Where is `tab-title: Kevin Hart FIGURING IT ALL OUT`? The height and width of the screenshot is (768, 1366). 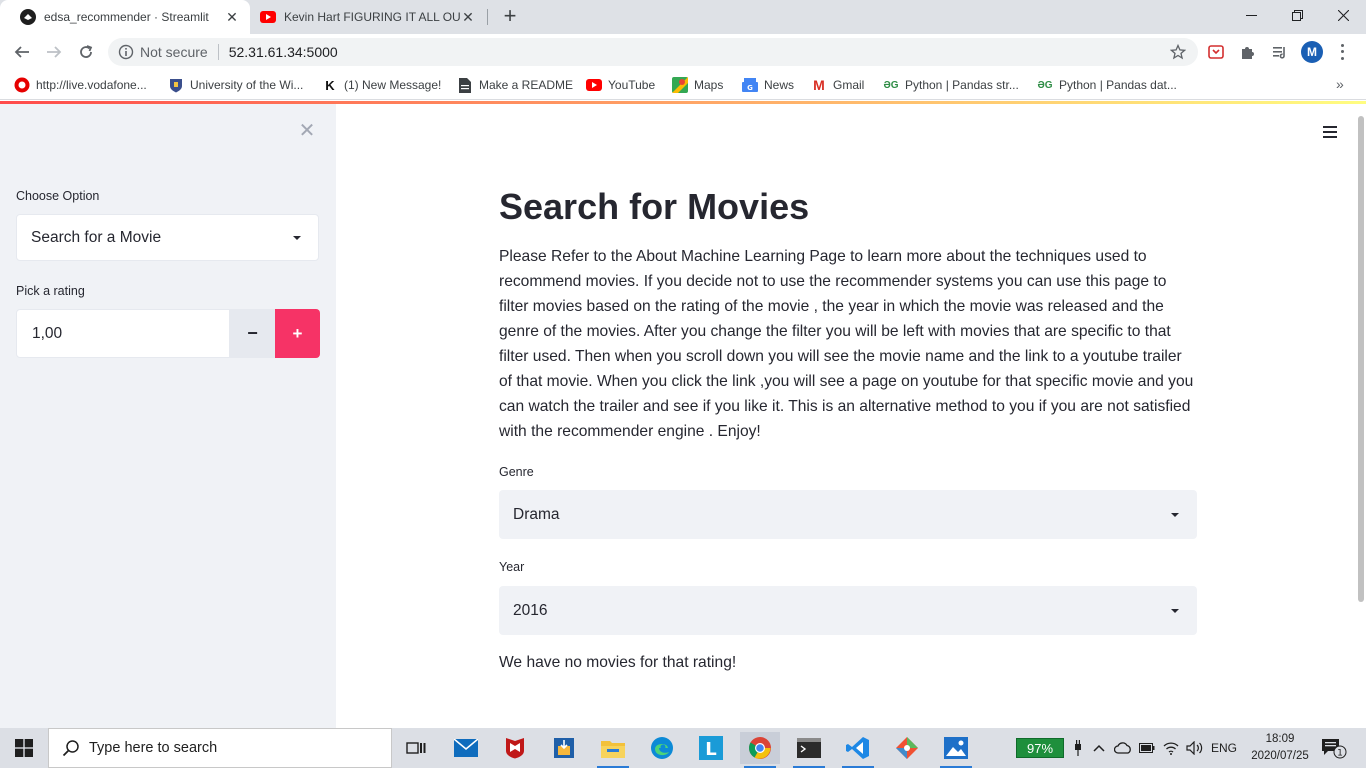
tab-title: Kevin Hart FIGURING IT ALL OUT is located at coordinates (372, 17).